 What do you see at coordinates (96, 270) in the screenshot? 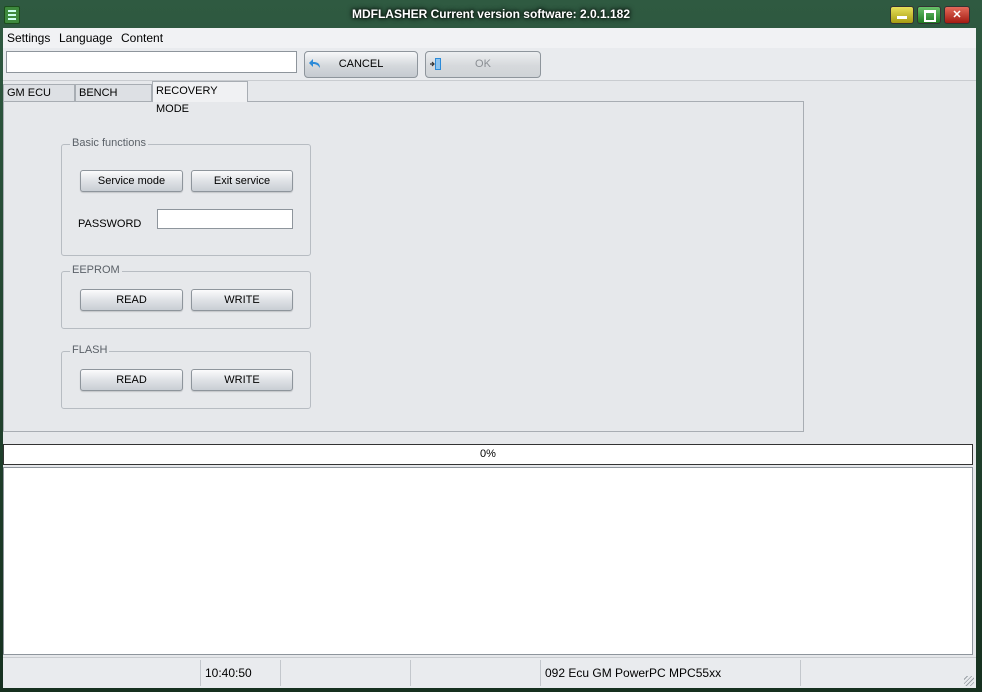
I see `eeprom-title: EEPROM` at bounding box center [96, 270].